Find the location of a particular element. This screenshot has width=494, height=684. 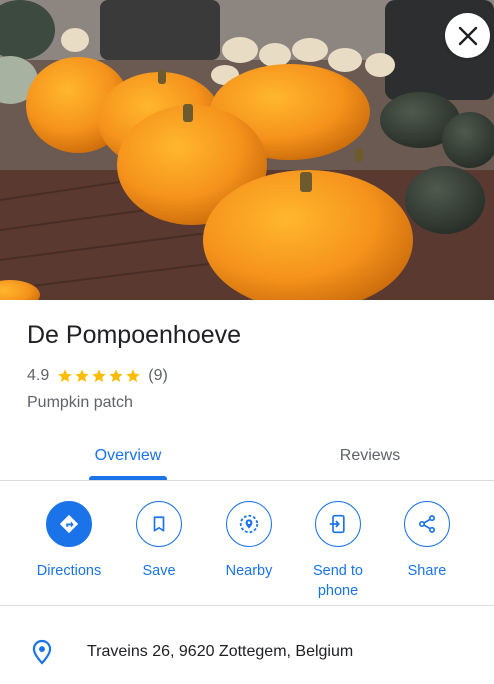

send-to-phone-label: Send to phone is located at coordinates (338, 581).